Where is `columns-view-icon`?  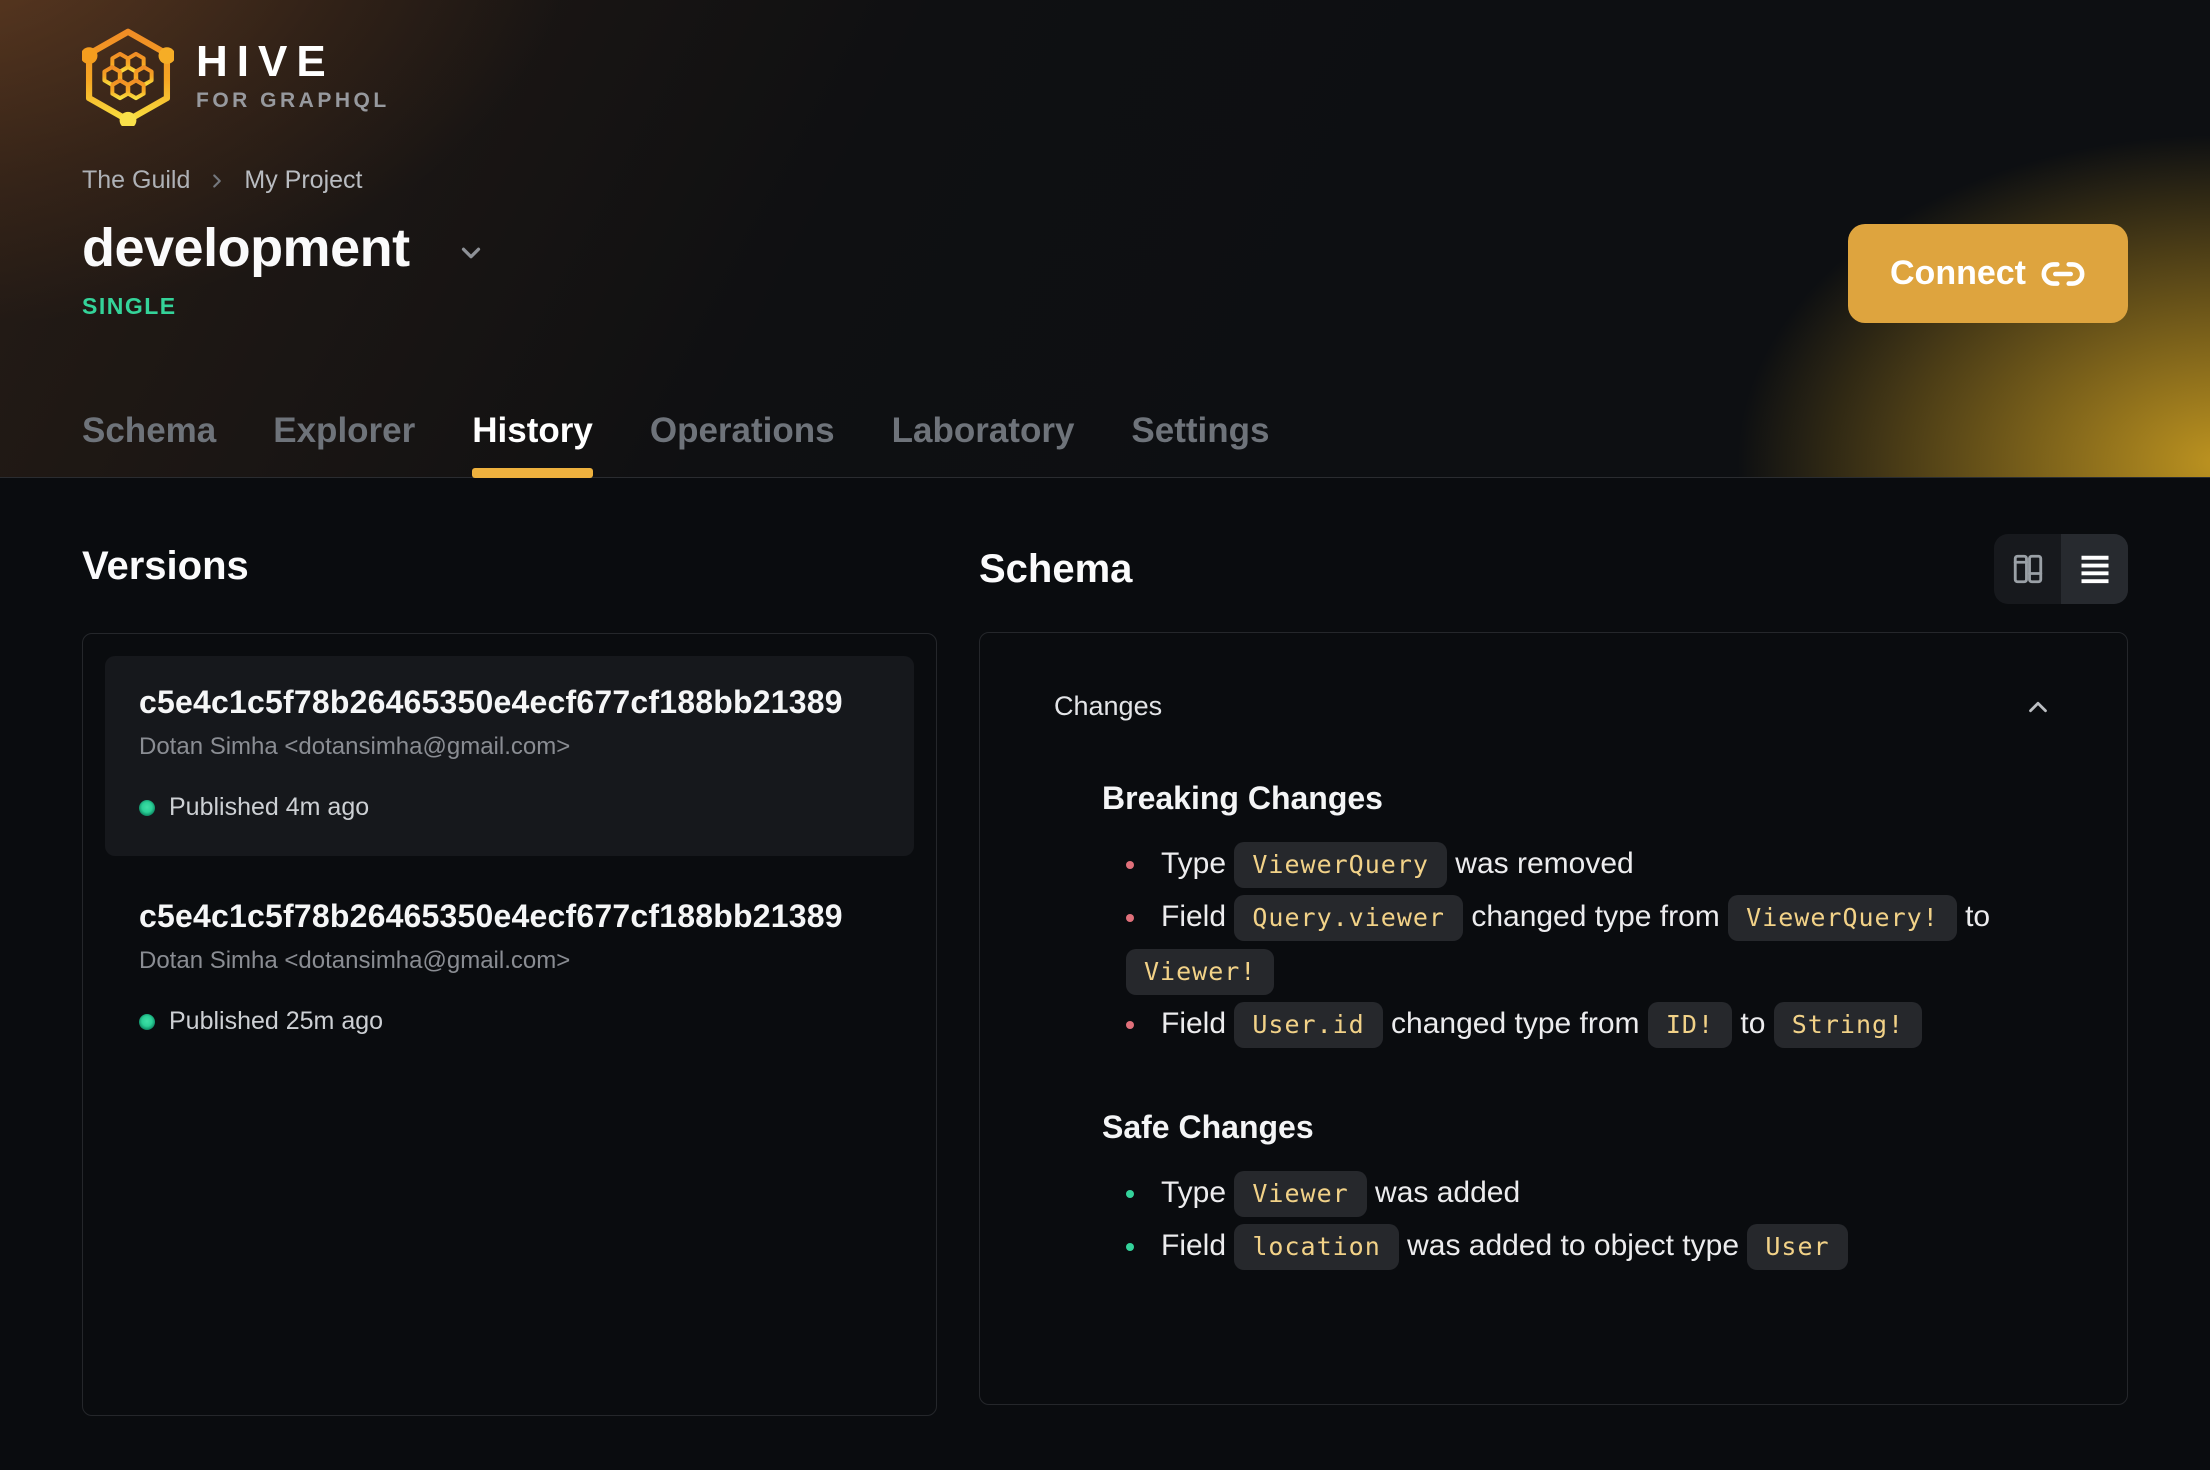 columns-view-icon is located at coordinates (2027, 569).